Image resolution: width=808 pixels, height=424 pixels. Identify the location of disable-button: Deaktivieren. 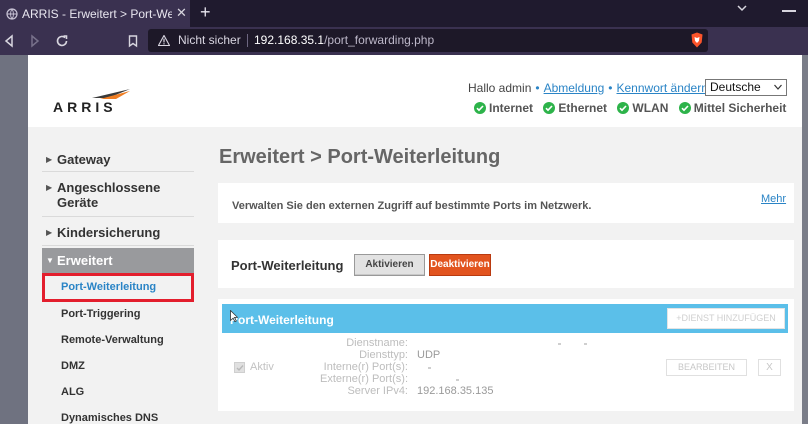
(460, 265).